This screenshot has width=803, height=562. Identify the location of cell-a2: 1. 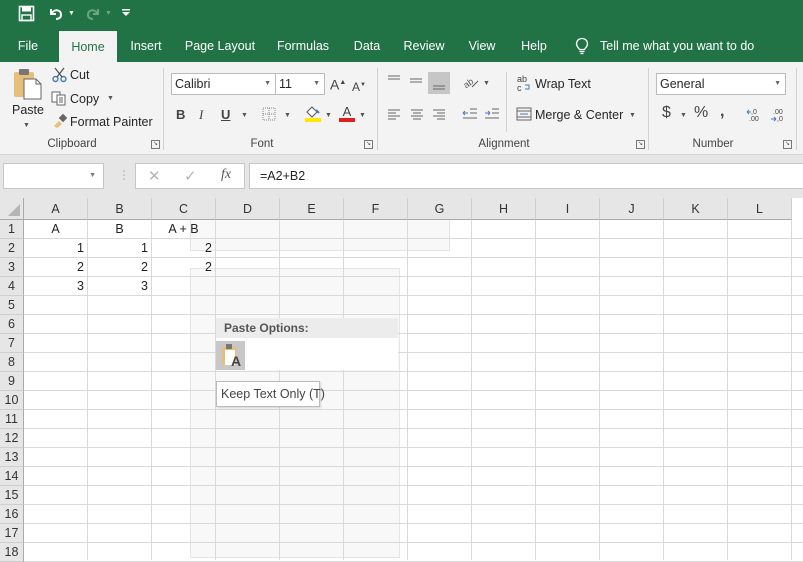
(55, 248).